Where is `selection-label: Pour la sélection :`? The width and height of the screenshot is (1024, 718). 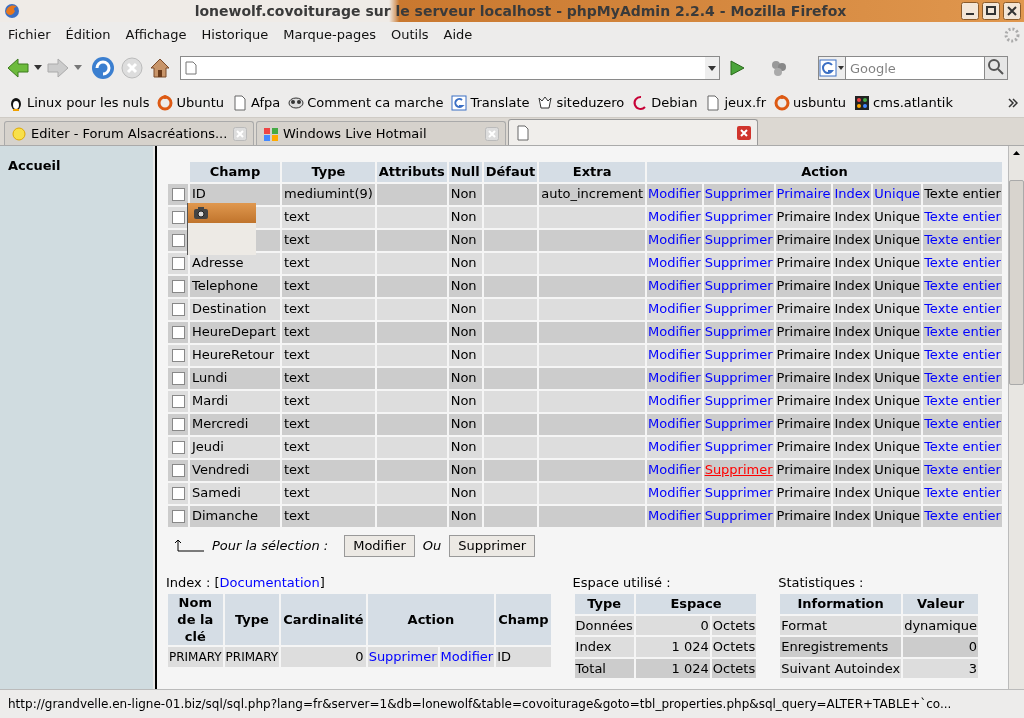 selection-label: Pour la sélection : is located at coordinates (270, 545).